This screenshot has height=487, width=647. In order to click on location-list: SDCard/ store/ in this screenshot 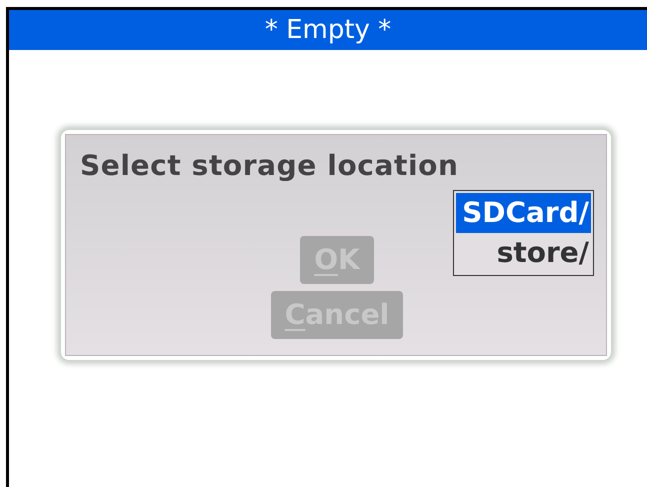, I will do `click(523, 233)`.